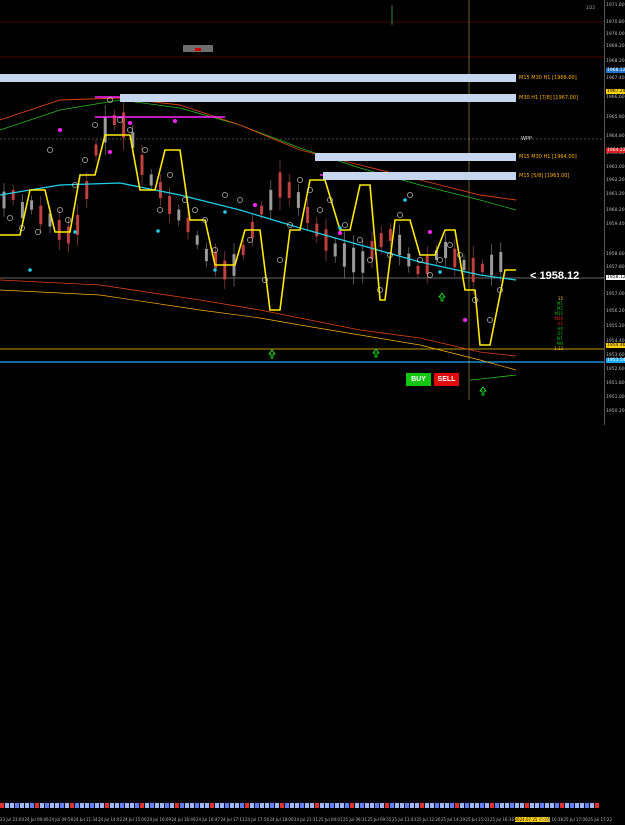 The height and width of the screenshot is (825, 625). What do you see at coordinates (330, 819) in the screenshot?
I see `time-label: 25 Jul 04:01` at bounding box center [330, 819].